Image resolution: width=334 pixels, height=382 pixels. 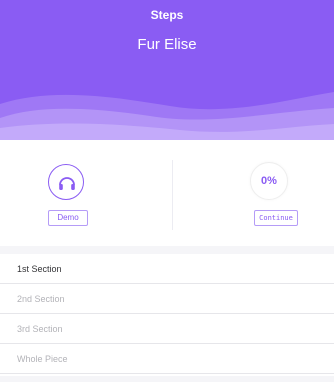 I want to click on section-item-2nd: 2nd Section, so click(x=167, y=299).